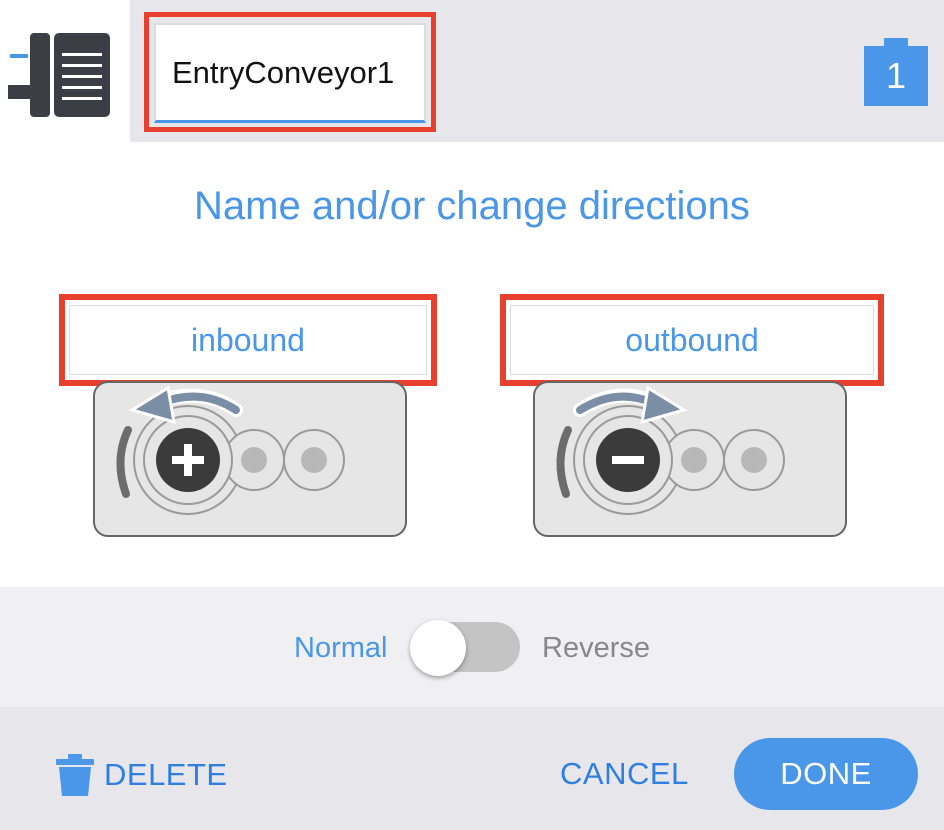 This screenshot has height=830, width=944. Describe the element at coordinates (596, 648) in the screenshot. I see `reverse-label: Reverse` at that location.